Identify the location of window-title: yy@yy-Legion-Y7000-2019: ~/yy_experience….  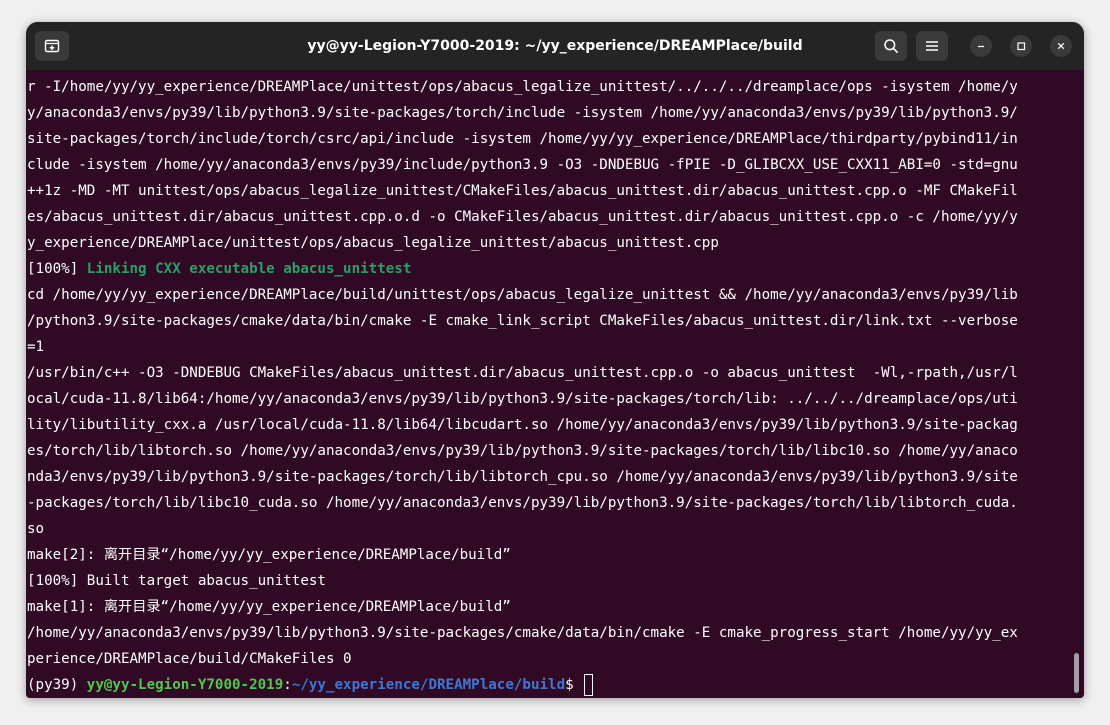
(555, 46).